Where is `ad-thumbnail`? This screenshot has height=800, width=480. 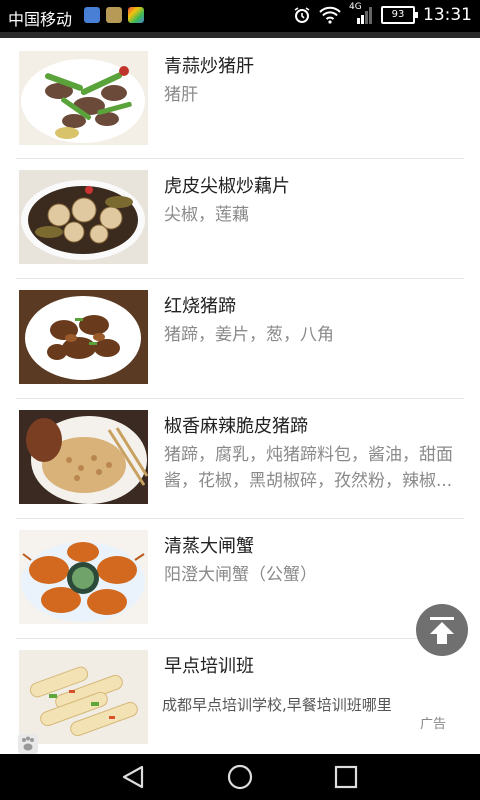
ad-thumbnail is located at coordinates (83, 697).